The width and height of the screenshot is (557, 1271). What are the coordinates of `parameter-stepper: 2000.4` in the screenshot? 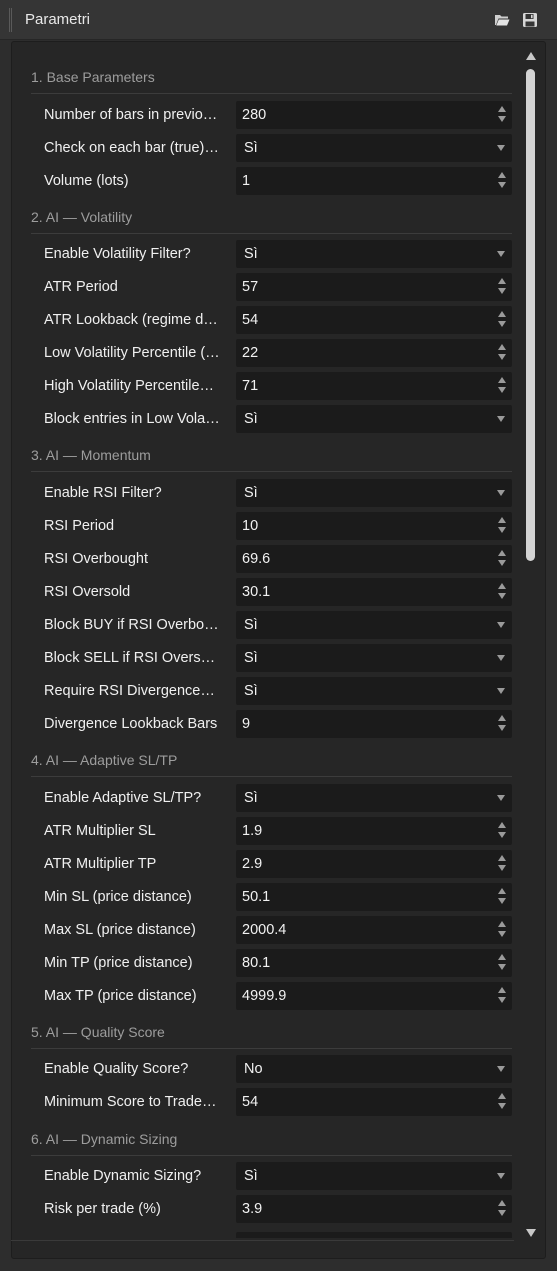 It's located at (374, 930).